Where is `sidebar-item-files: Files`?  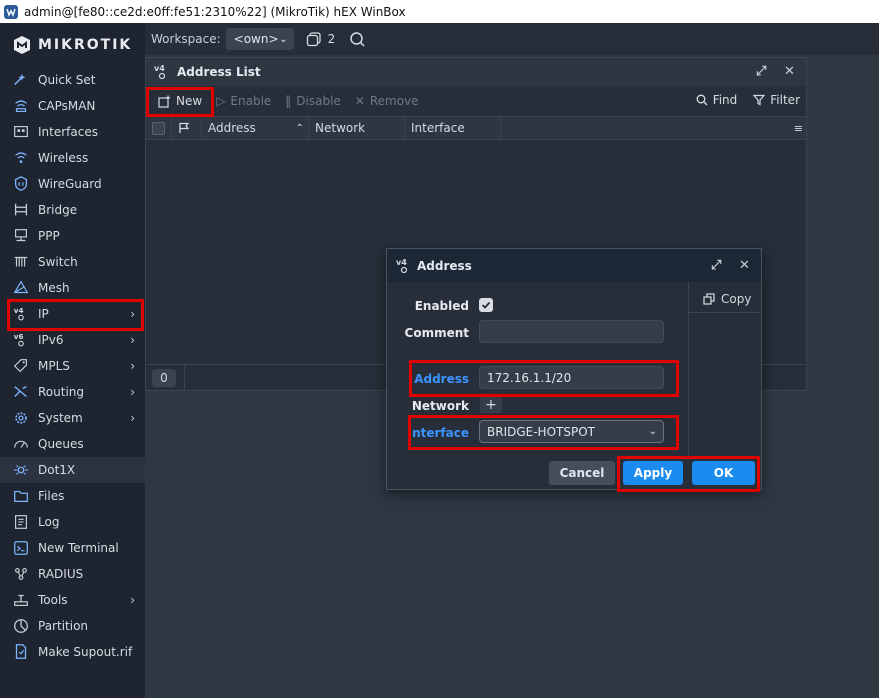 sidebar-item-files: Files is located at coordinates (72, 496).